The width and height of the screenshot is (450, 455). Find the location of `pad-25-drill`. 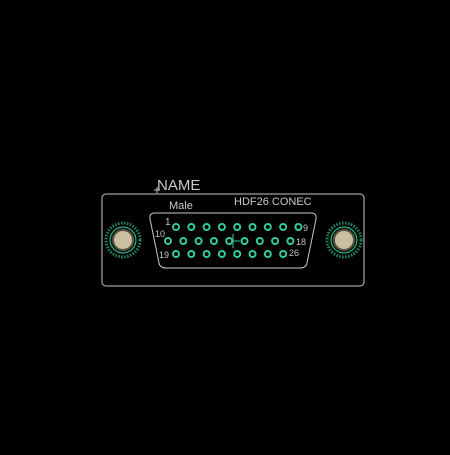

pad-25-drill is located at coordinates (267, 254).